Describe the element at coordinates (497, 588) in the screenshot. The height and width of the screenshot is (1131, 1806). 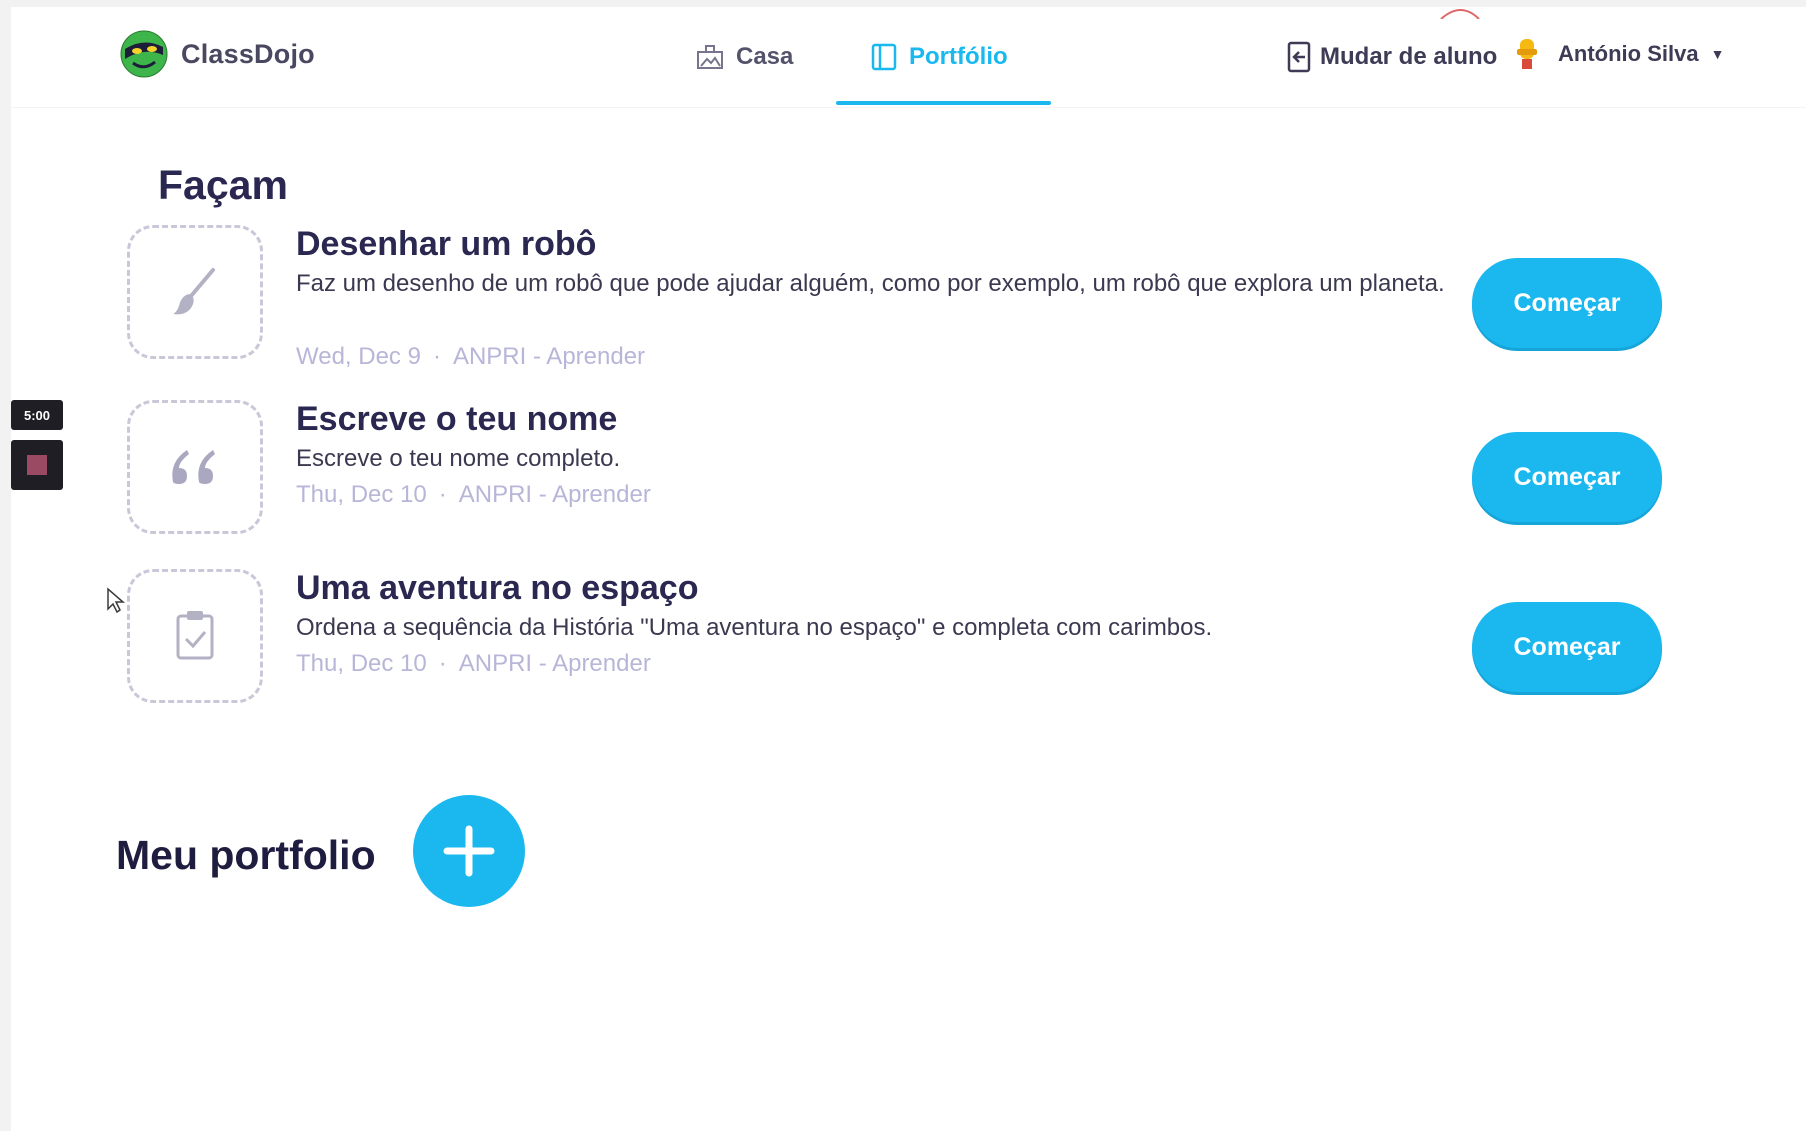
I see `task-title: Uma aventura no espaço` at that location.